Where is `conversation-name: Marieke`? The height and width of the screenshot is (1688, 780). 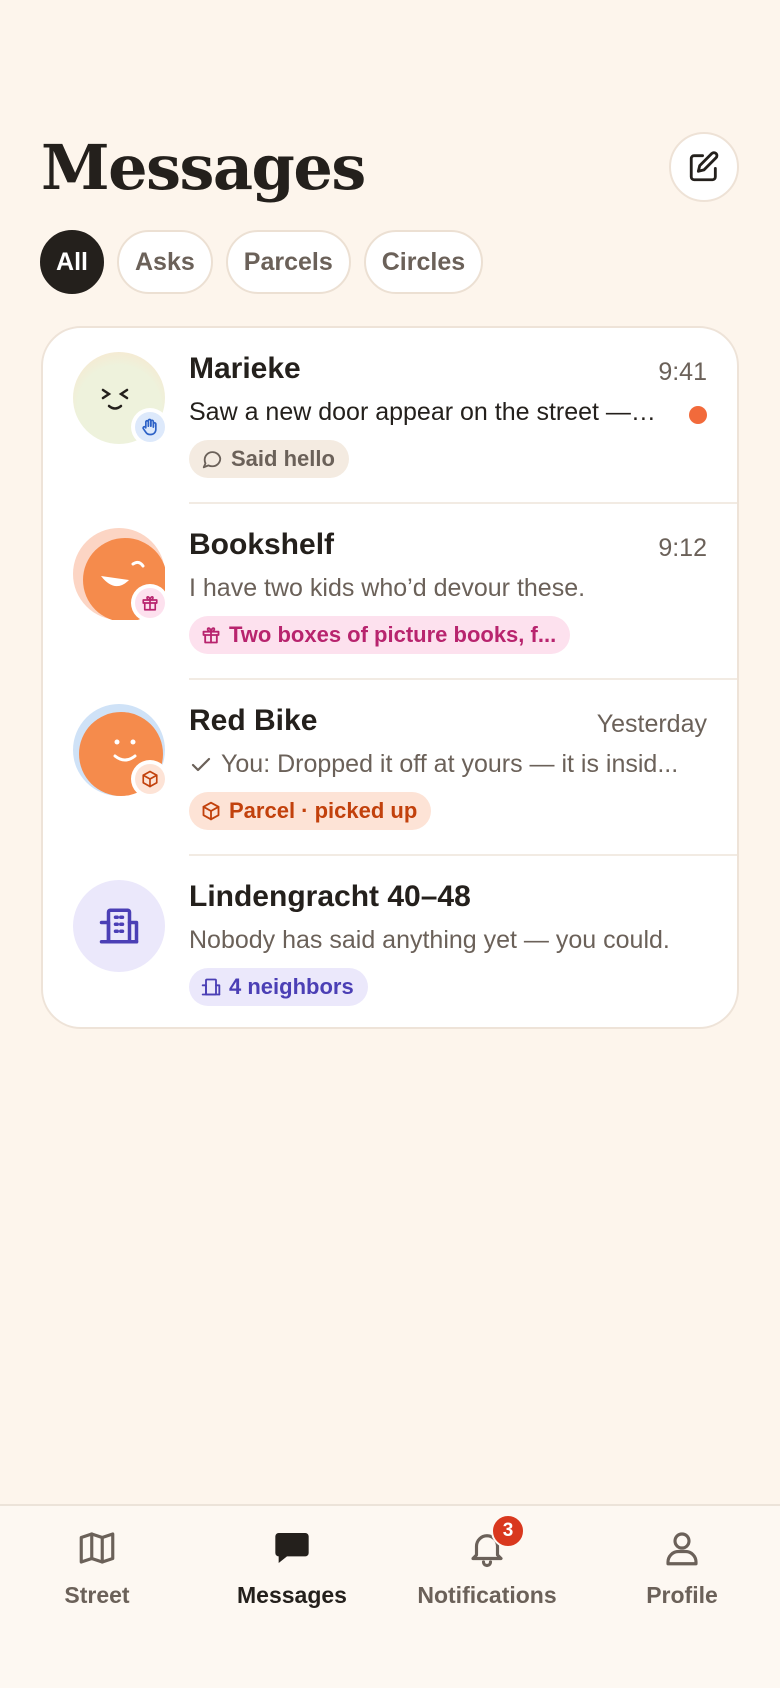 conversation-name: Marieke is located at coordinates (245, 368).